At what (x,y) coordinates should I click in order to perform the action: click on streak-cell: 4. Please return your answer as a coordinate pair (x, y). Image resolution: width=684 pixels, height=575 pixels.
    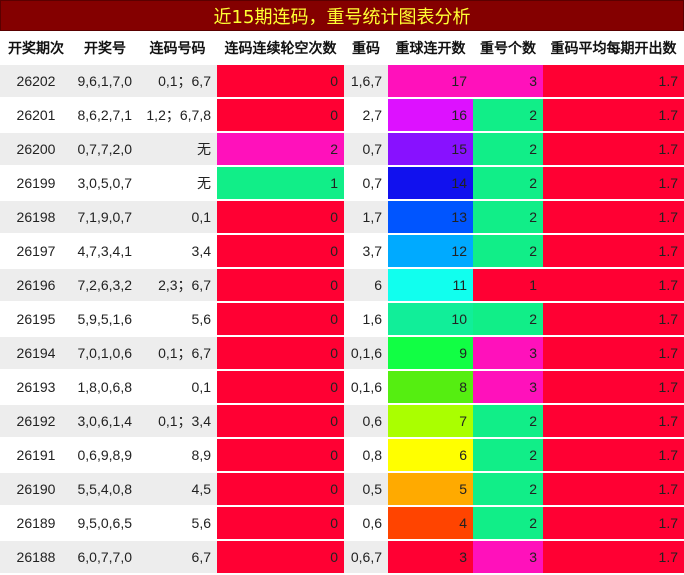
    Looking at the image, I should click on (430, 523).